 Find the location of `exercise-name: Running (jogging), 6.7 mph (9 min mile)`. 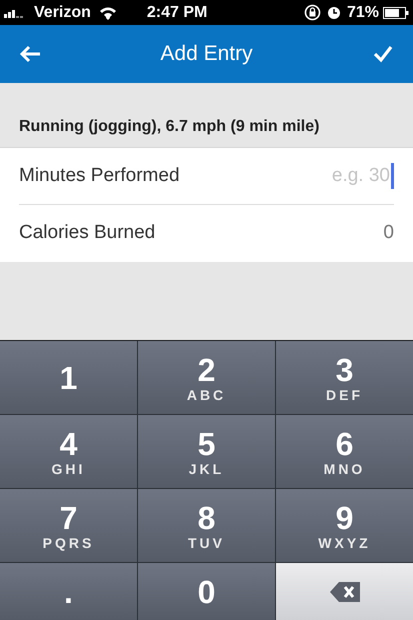

exercise-name: Running (jogging), 6.7 mph (9 min mile) is located at coordinates (169, 127).